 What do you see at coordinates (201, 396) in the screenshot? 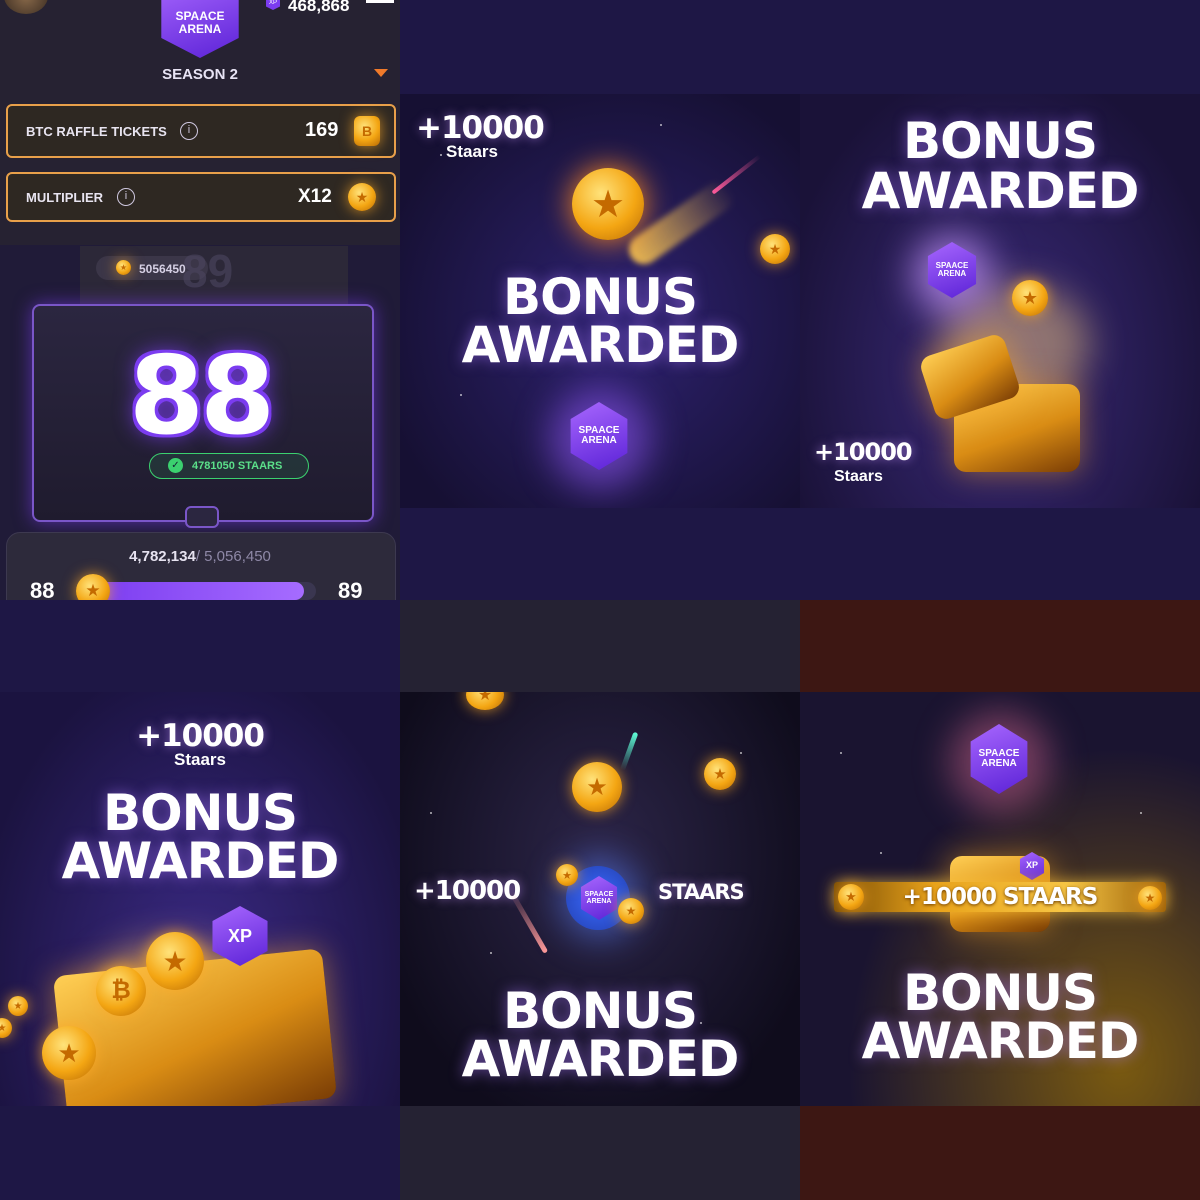
I see `level-number: 88` at bounding box center [201, 396].